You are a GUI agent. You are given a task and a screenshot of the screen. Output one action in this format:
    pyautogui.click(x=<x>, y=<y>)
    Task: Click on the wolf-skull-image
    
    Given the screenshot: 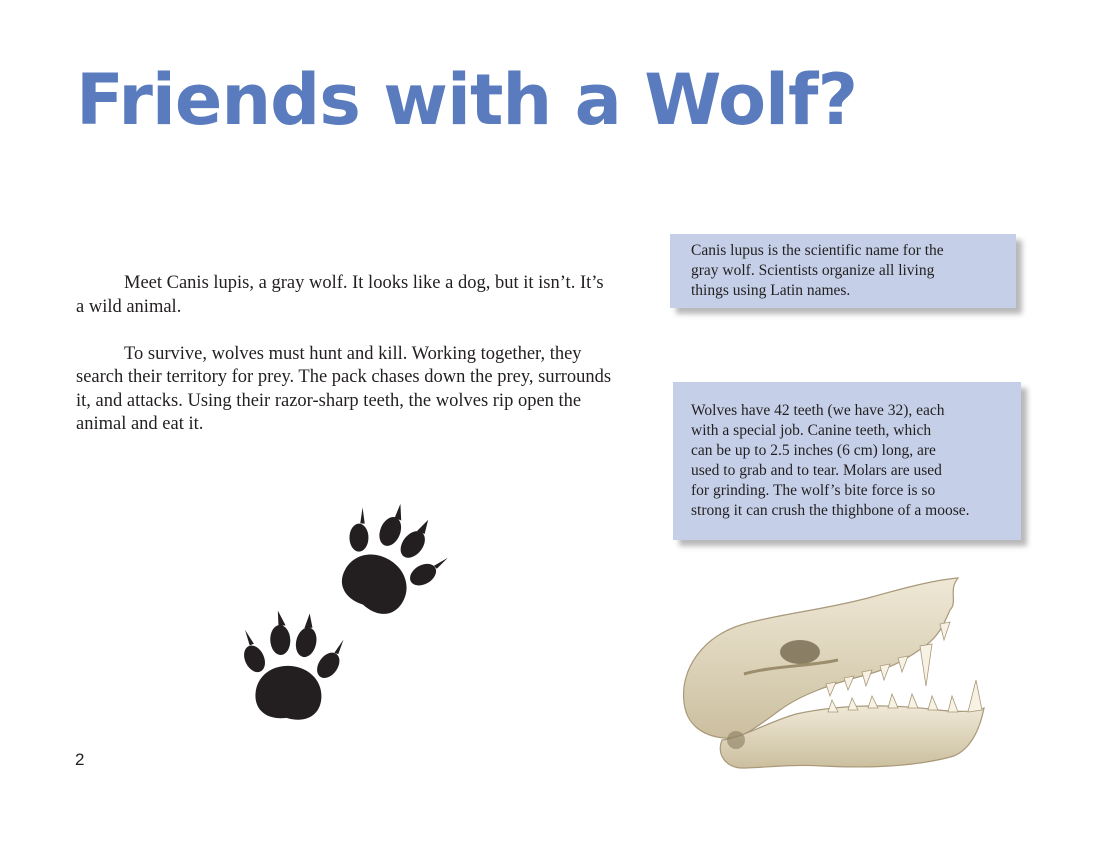 What is the action you would take?
    pyautogui.click(x=833, y=673)
    